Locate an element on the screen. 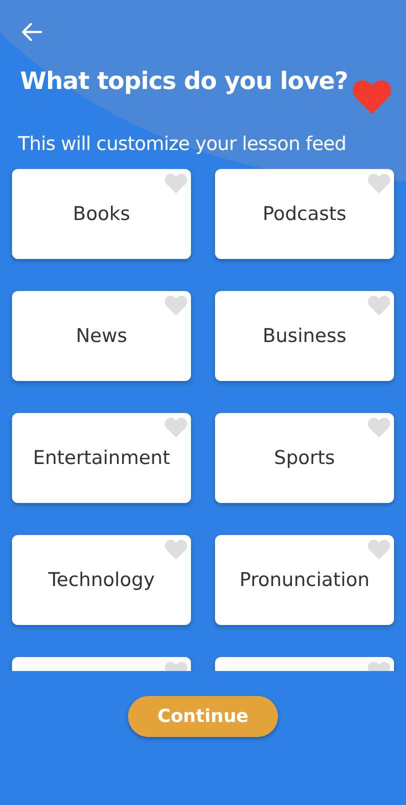 The image size is (406, 805). topic-label: Pronunciation is located at coordinates (304, 580).